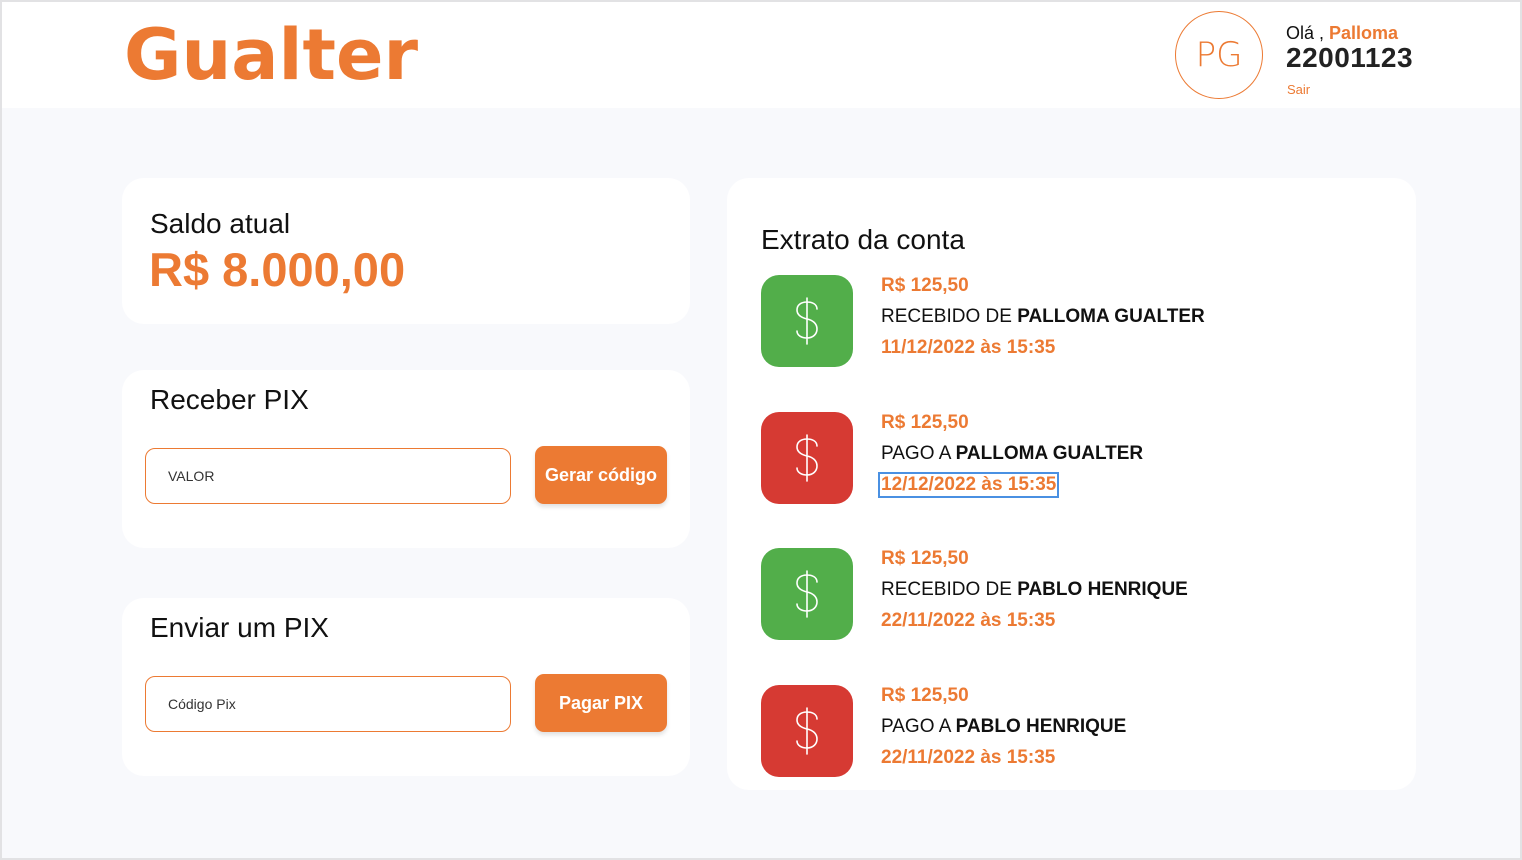  What do you see at coordinates (328, 704) in the screenshot?
I see `pix-code-input` at bounding box center [328, 704].